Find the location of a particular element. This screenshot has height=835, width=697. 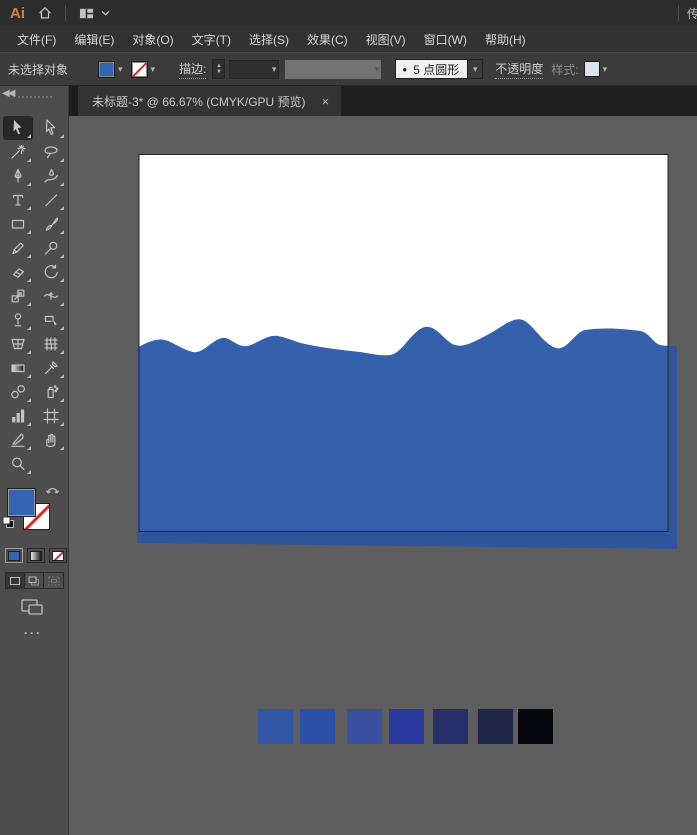

menu-item: 对象(O) is located at coordinates (152, 39).